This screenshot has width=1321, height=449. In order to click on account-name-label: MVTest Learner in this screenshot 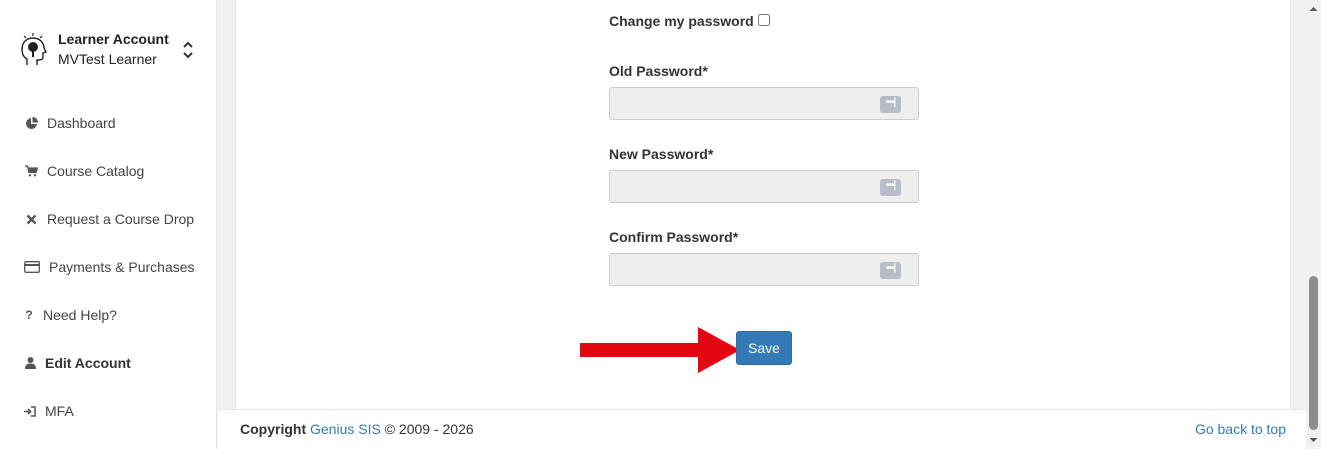, I will do `click(107, 59)`.